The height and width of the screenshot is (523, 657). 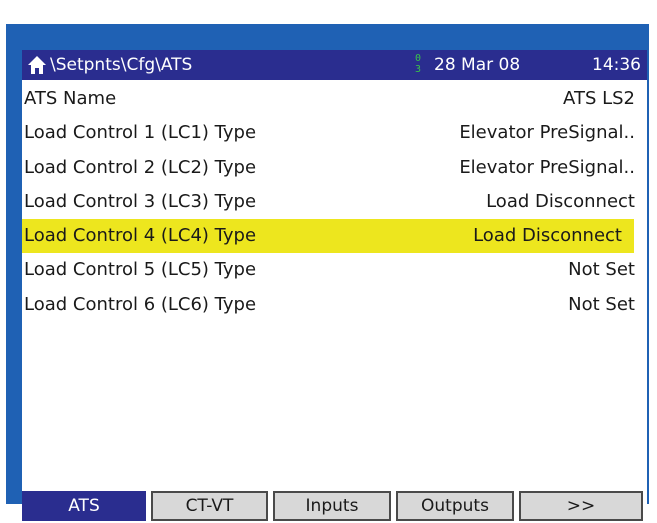 I want to click on softkey-bar: ATS CT-VT Inputs Outputs >>, so click(x=334, y=506).